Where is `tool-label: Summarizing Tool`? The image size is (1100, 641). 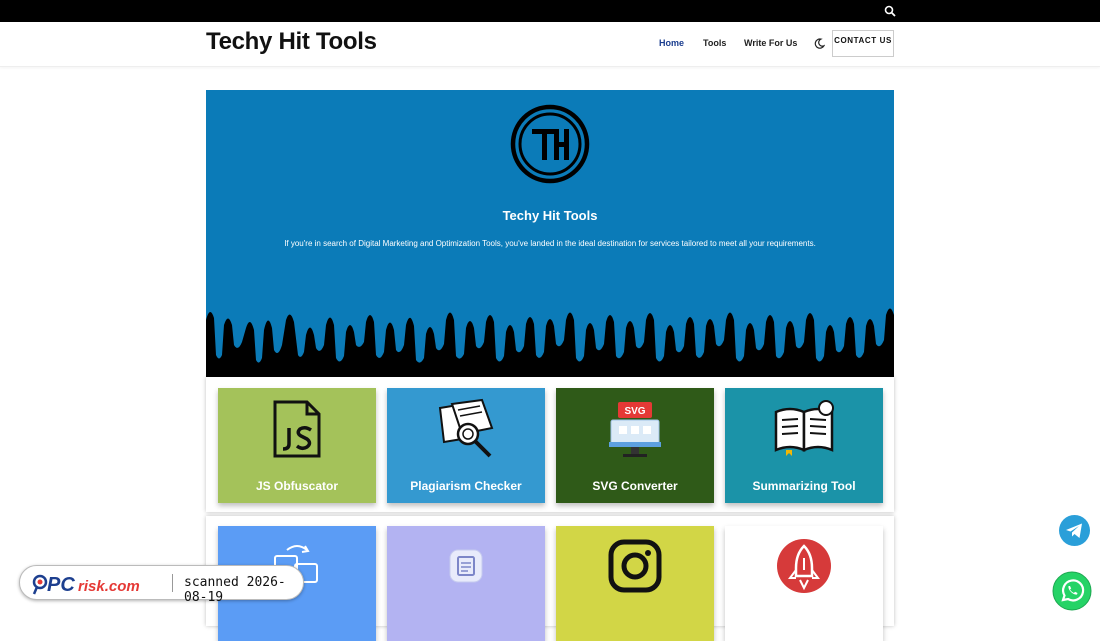
tool-label: Summarizing Tool is located at coordinates (804, 486).